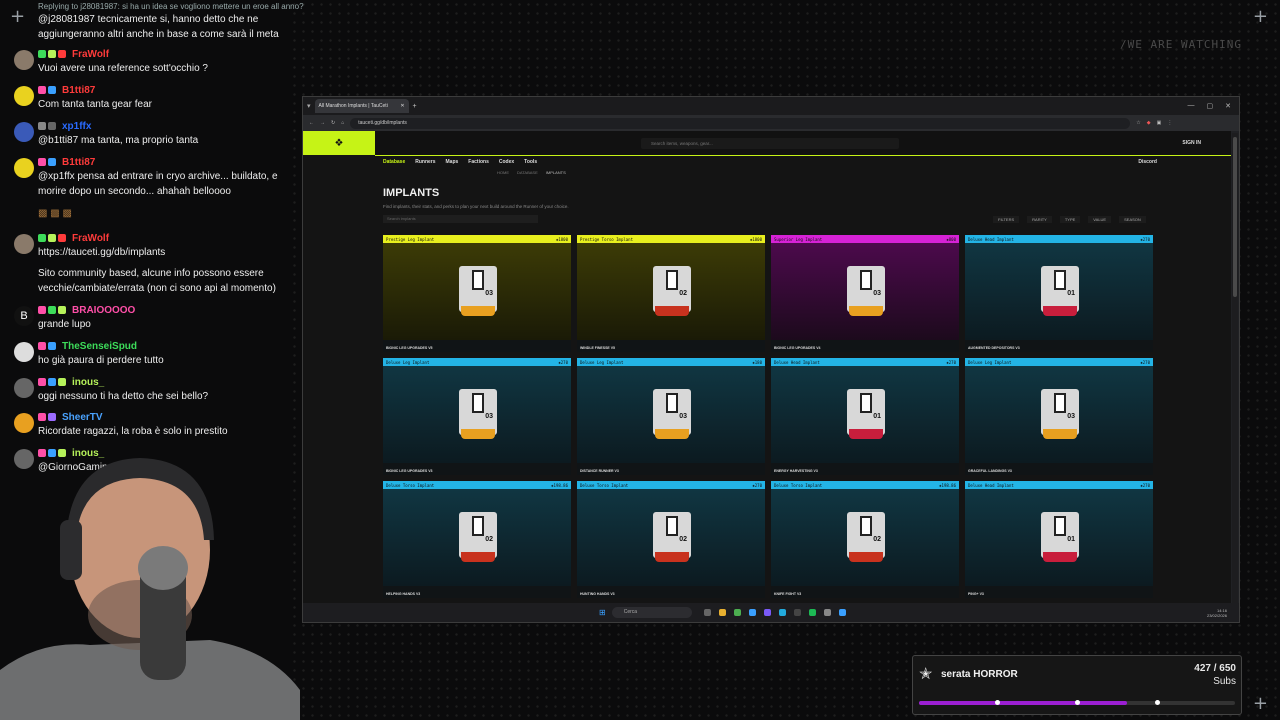  I want to click on implant-icon: 03, so click(672, 414).